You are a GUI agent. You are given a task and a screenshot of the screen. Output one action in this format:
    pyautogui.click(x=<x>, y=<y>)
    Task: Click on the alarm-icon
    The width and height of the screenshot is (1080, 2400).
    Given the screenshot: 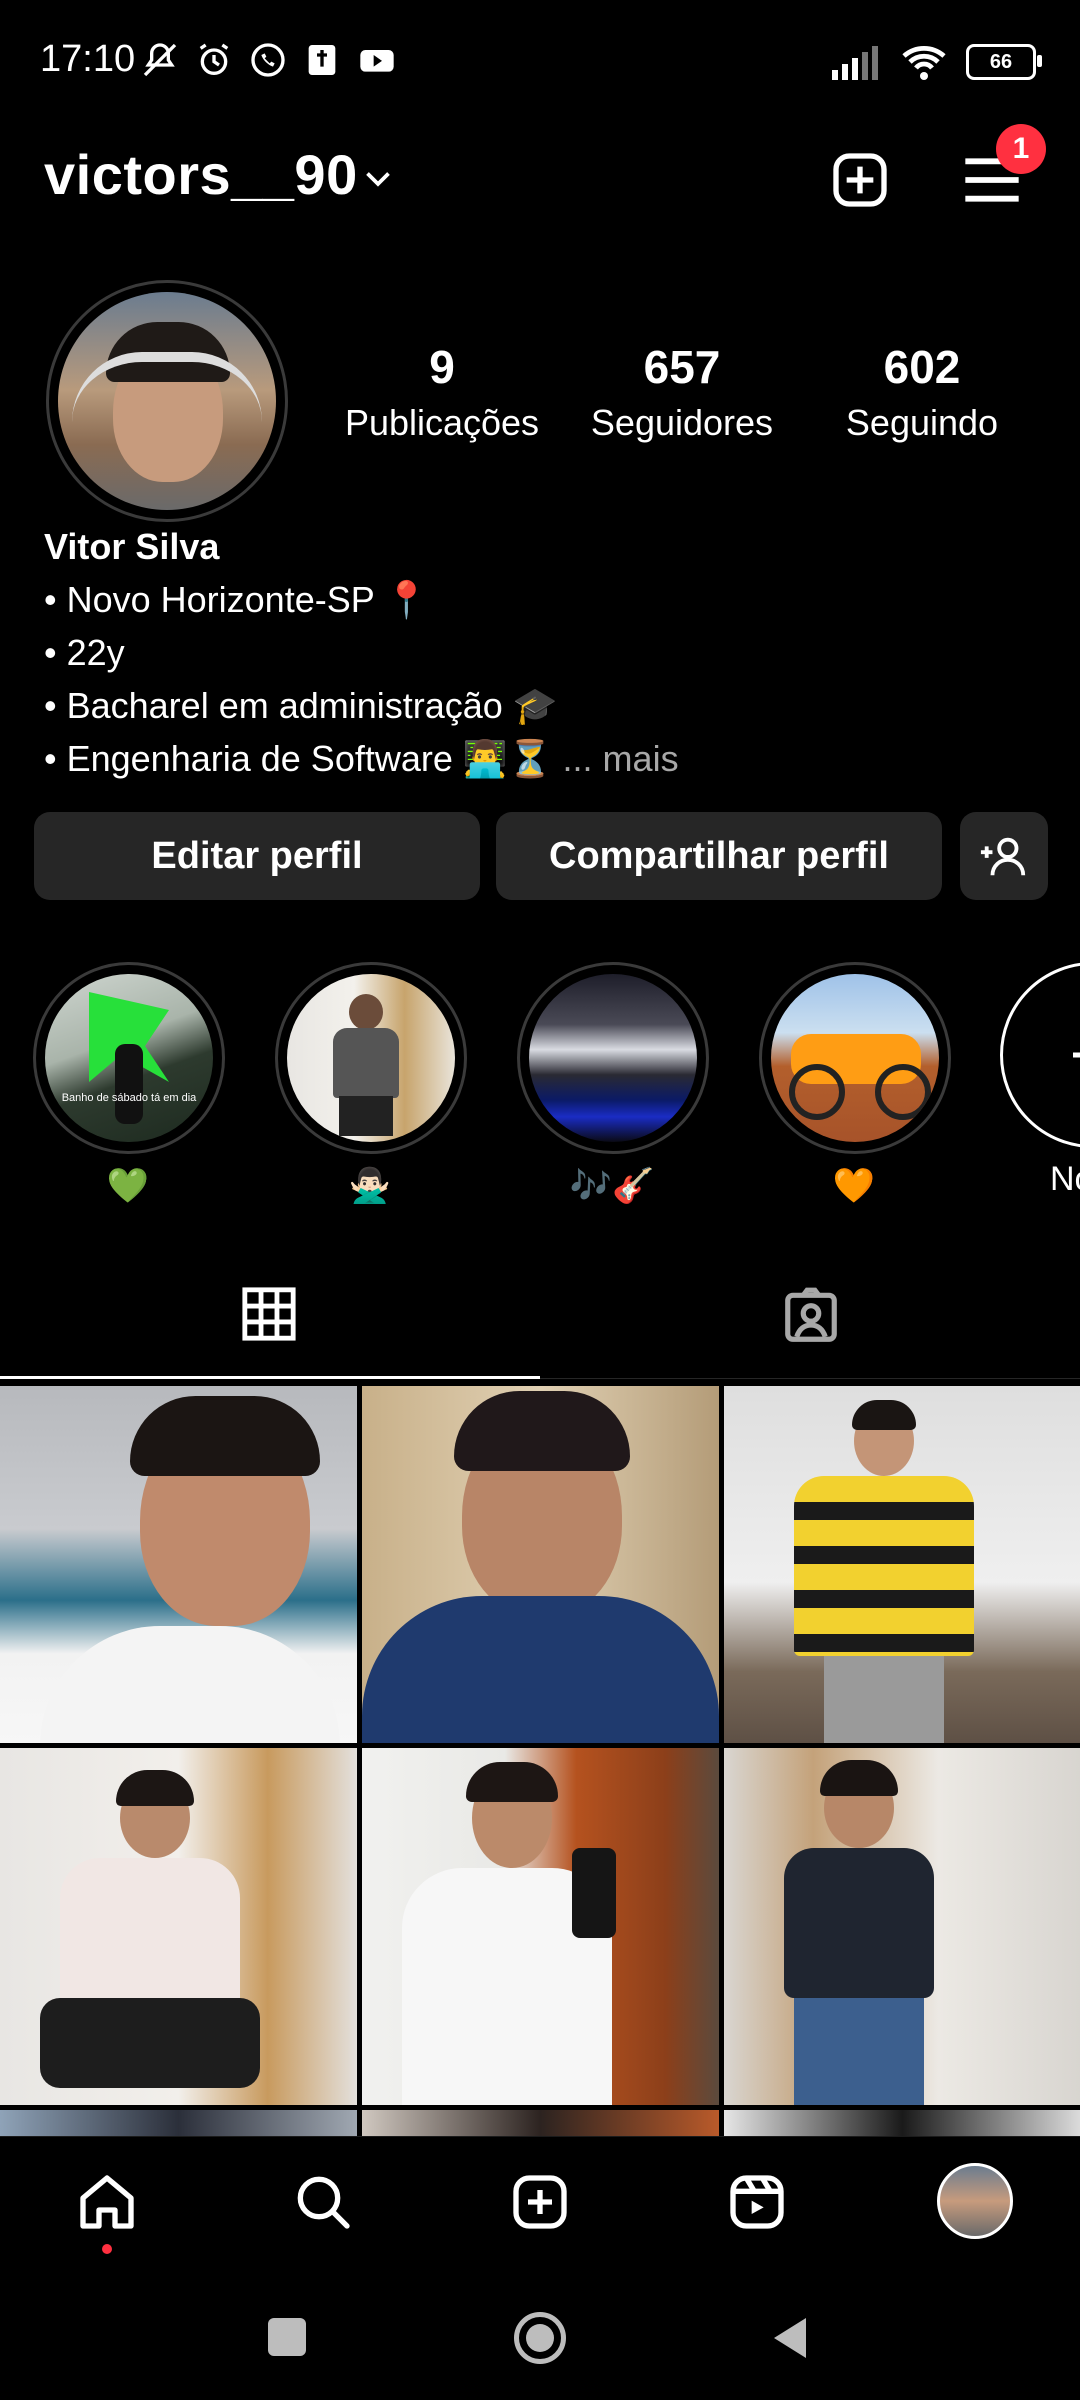 What is the action you would take?
    pyautogui.click(x=214, y=59)
    